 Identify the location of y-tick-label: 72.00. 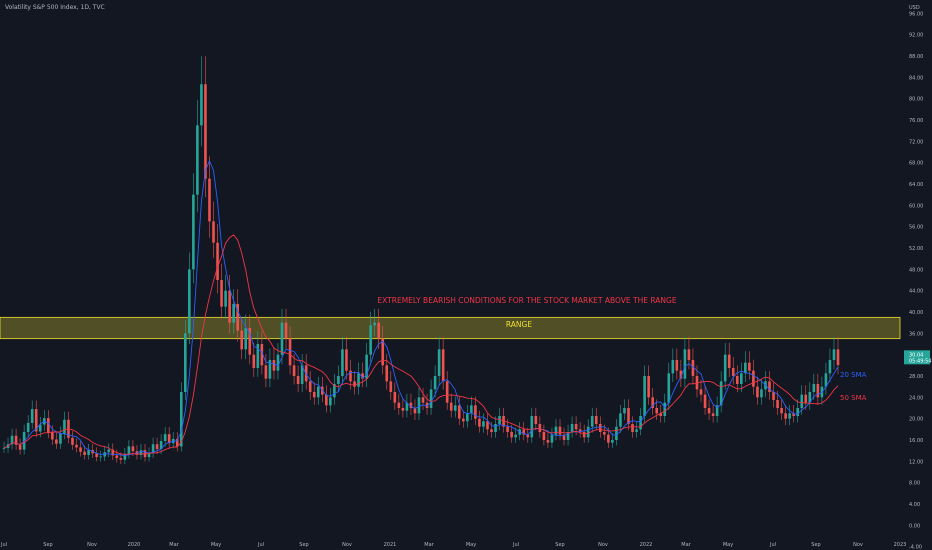
(916, 142).